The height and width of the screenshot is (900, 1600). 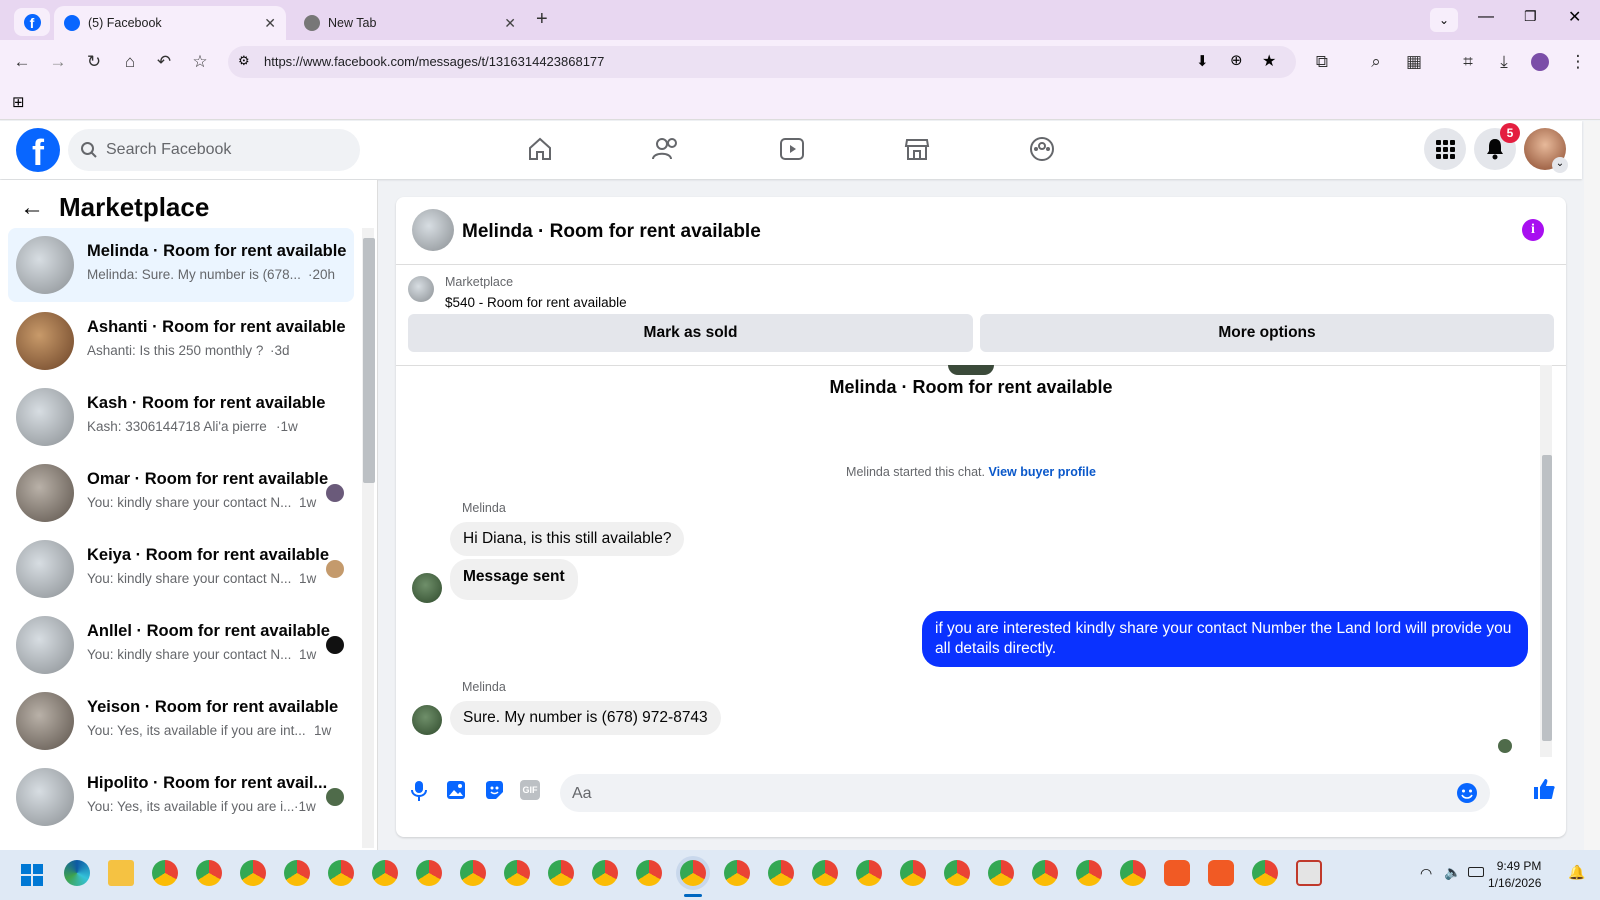 What do you see at coordinates (1202, 61) in the screenshot?
I see `install-app-icon: ⬇` at bounding box center [1202, 61].